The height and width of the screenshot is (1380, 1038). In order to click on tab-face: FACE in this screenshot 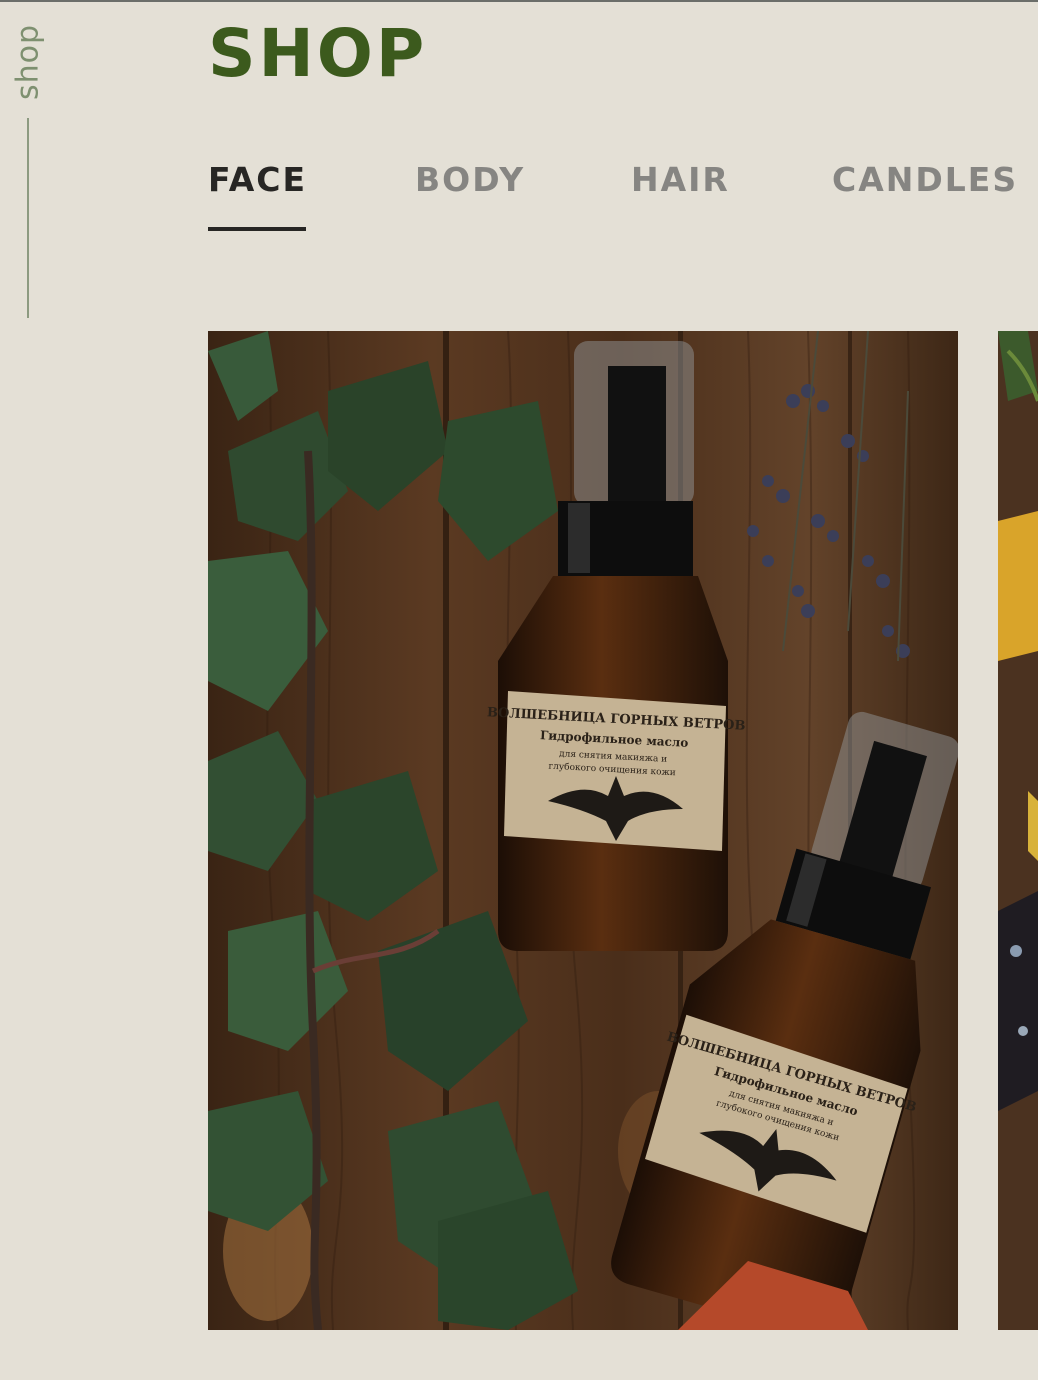, I will do `click(257, 180)`.